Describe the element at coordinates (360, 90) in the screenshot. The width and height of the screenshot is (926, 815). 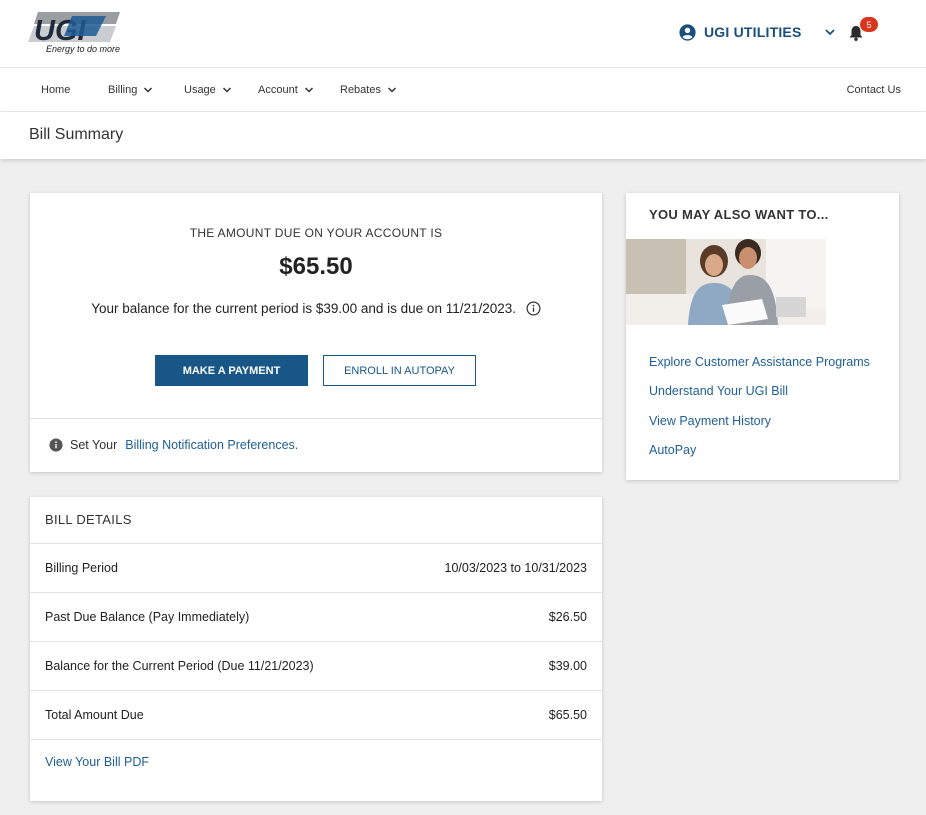
I see `nav-rebates-label: Rebates` at that location.